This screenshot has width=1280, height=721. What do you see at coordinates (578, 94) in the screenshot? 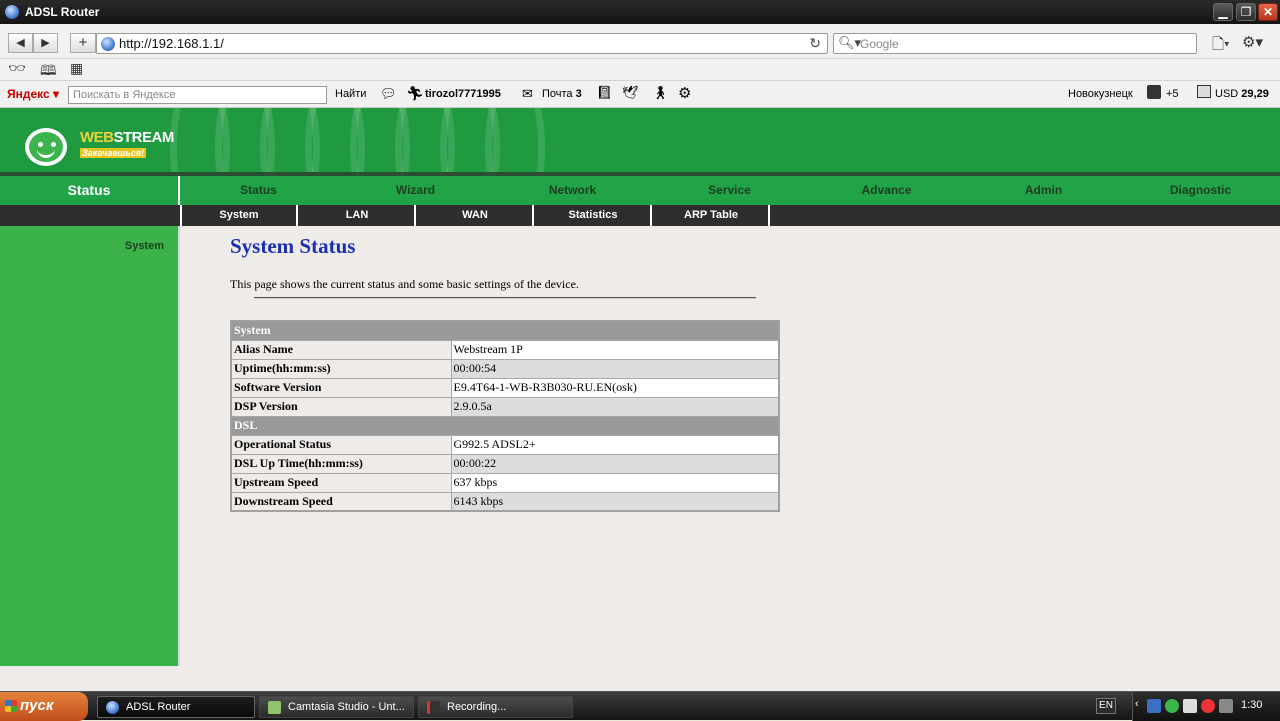
I see `mail-count: 3` at bounding box center [578, 94].